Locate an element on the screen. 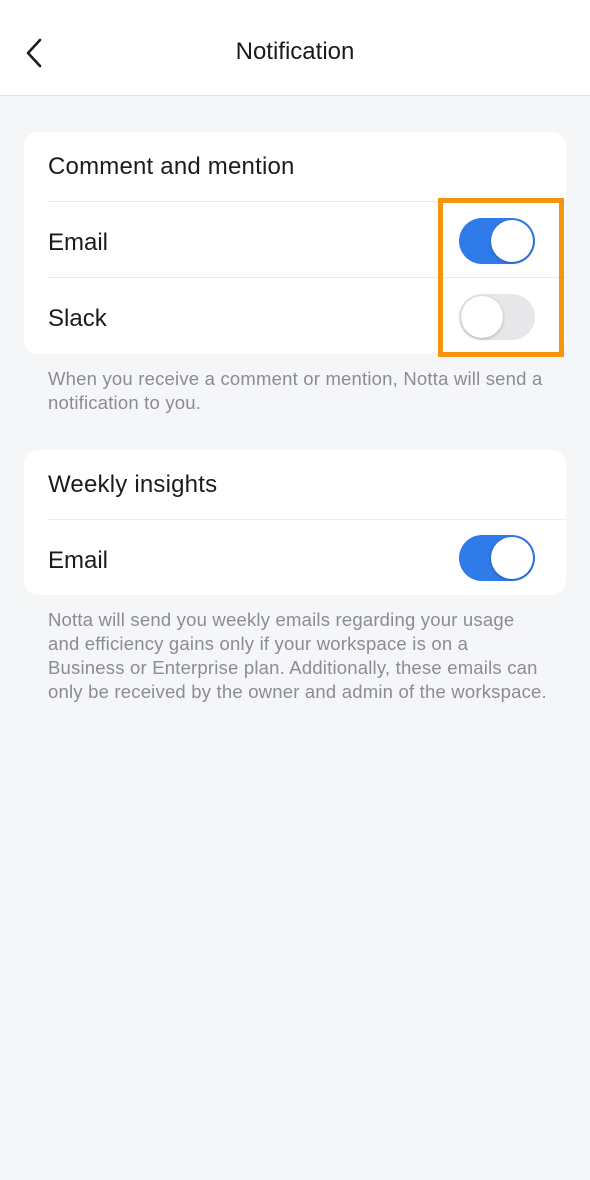  row-weekly-email: Email is located at coordinates (307, 557).